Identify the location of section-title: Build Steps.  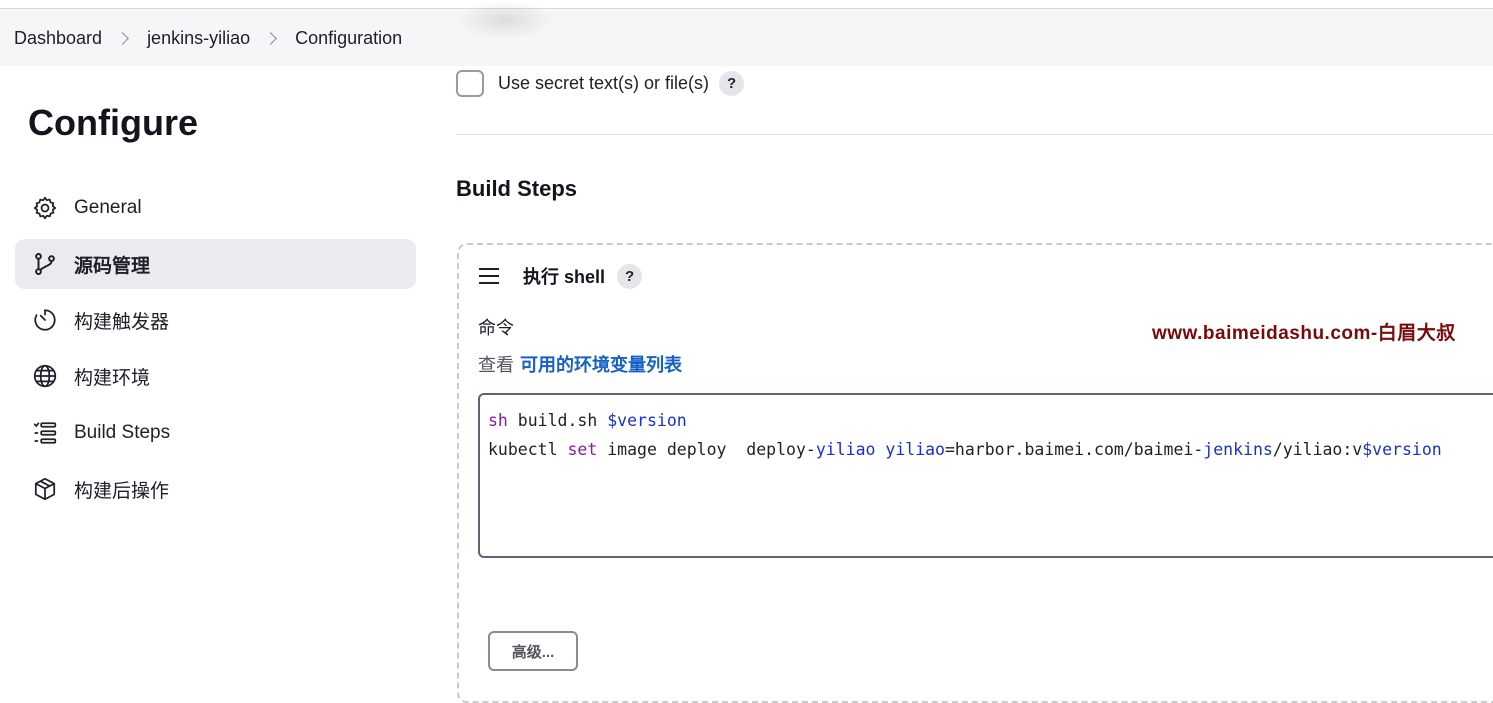
(517, 188).